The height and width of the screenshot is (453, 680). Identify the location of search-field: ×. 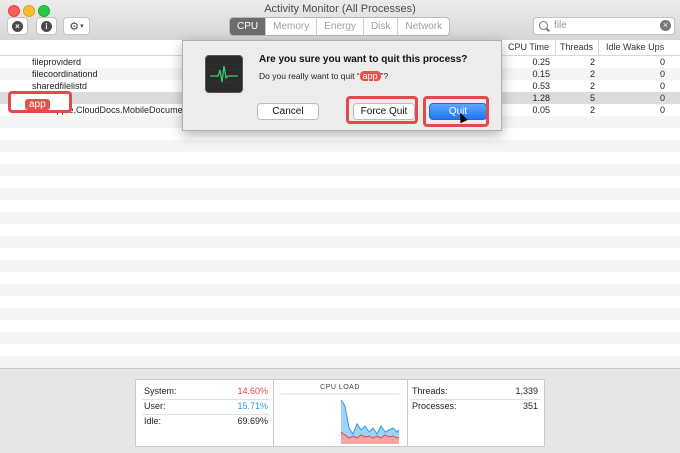
(604, 26).